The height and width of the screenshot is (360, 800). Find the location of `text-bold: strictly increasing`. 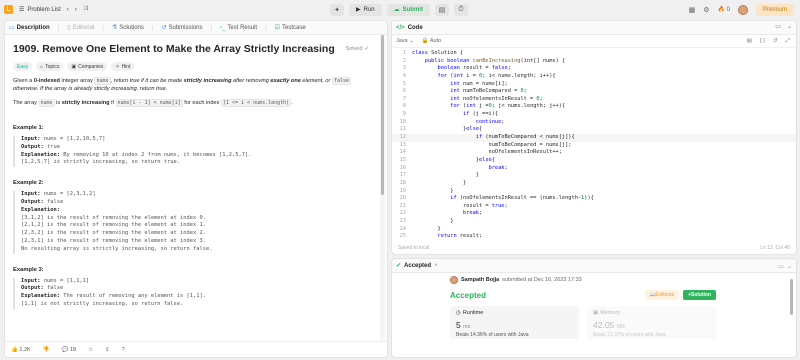

text-bold: strictly increasing is located at coordinates (85, 103).